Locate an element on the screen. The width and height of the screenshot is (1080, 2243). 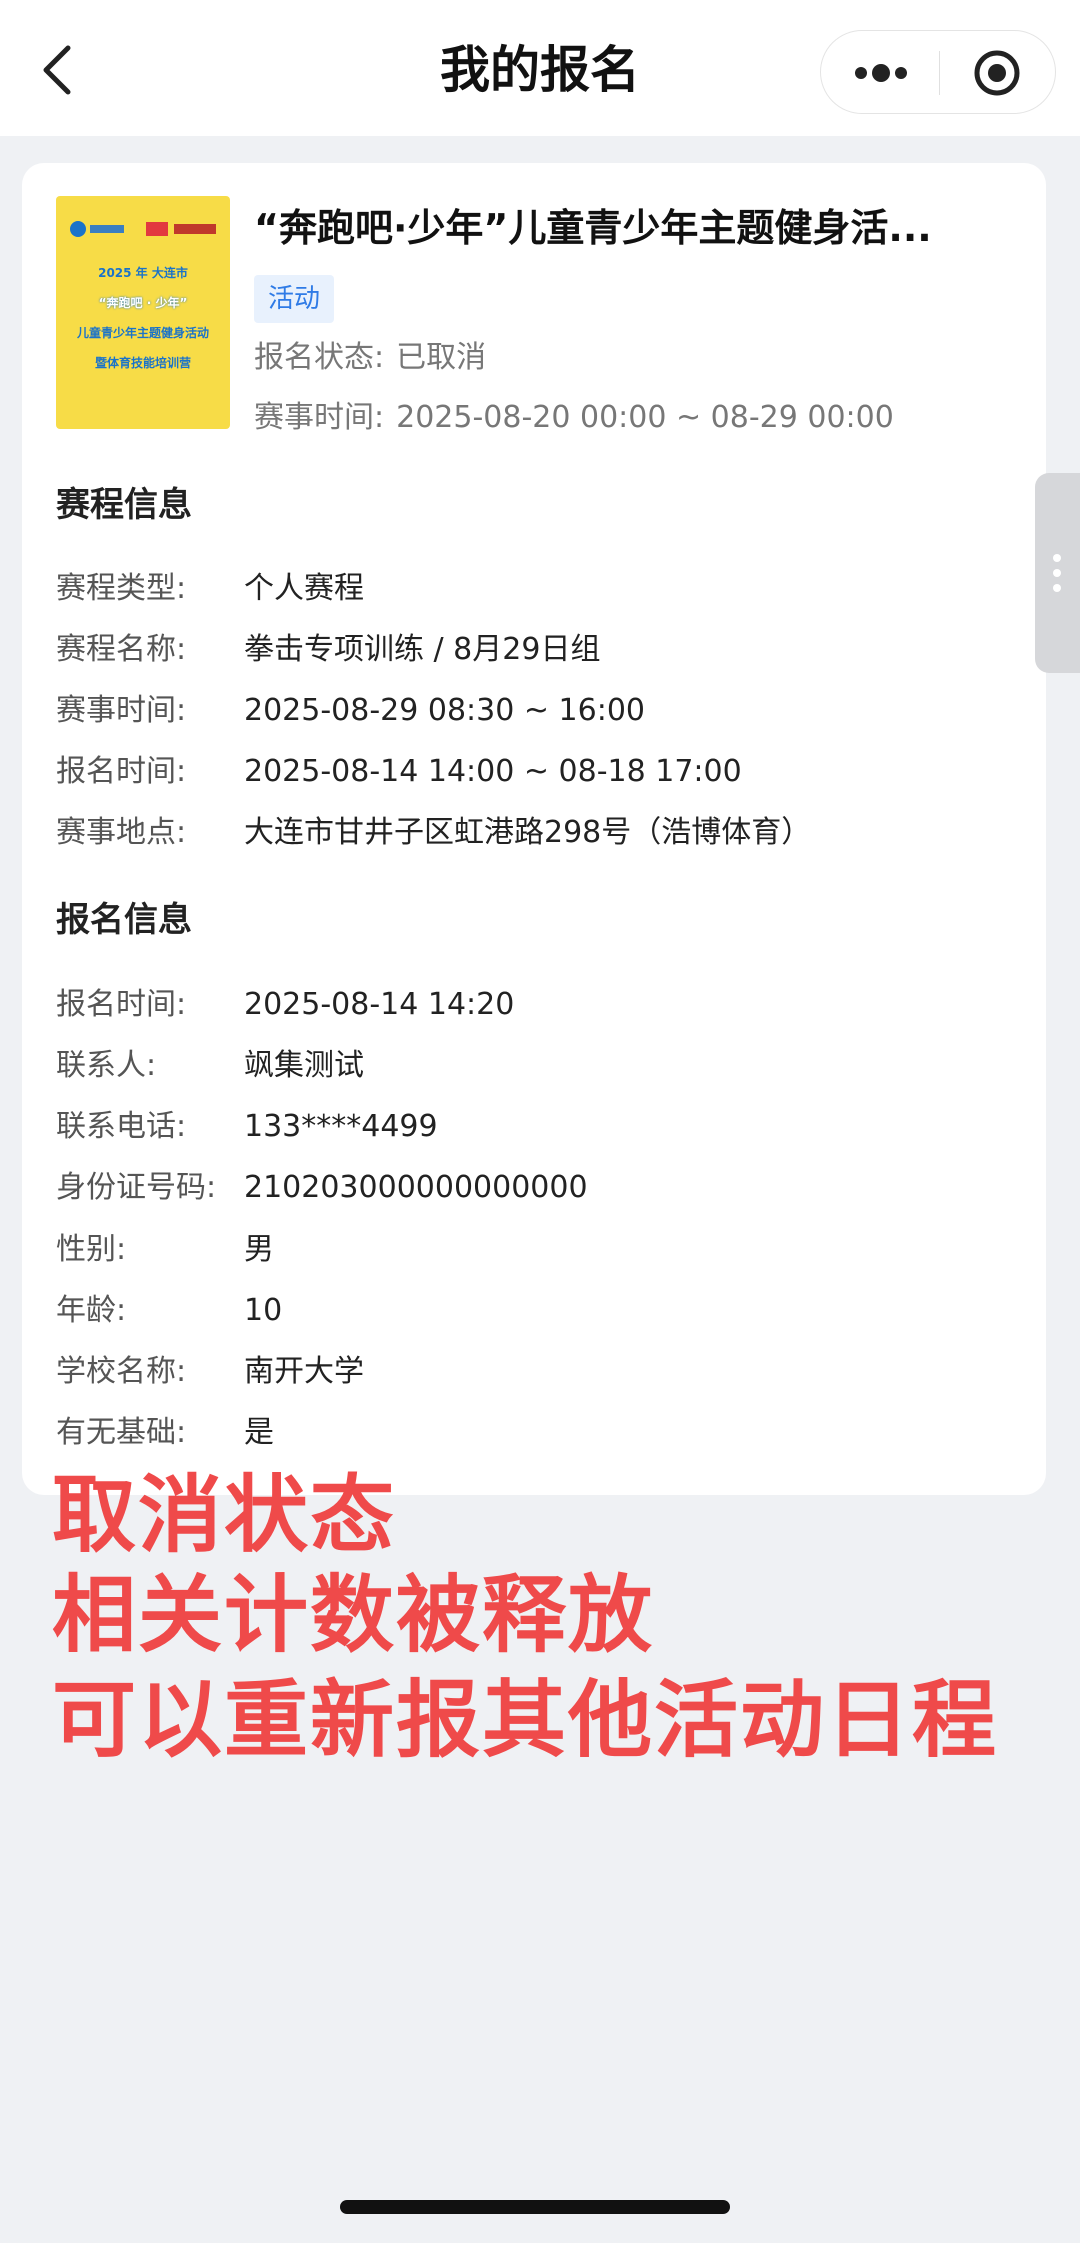
poster-line: 暨体育技能培训营 is located at coordinates (142, 363).